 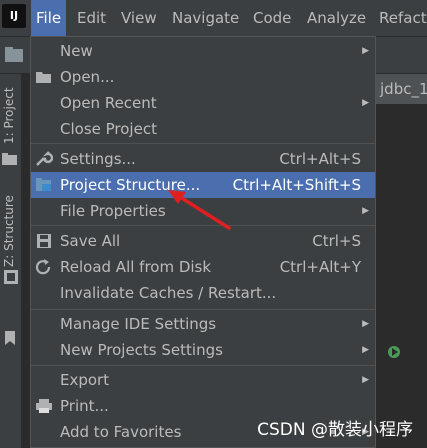 I want to click on watermark: CSDN @散装小程序, so click(x=335, y=430).